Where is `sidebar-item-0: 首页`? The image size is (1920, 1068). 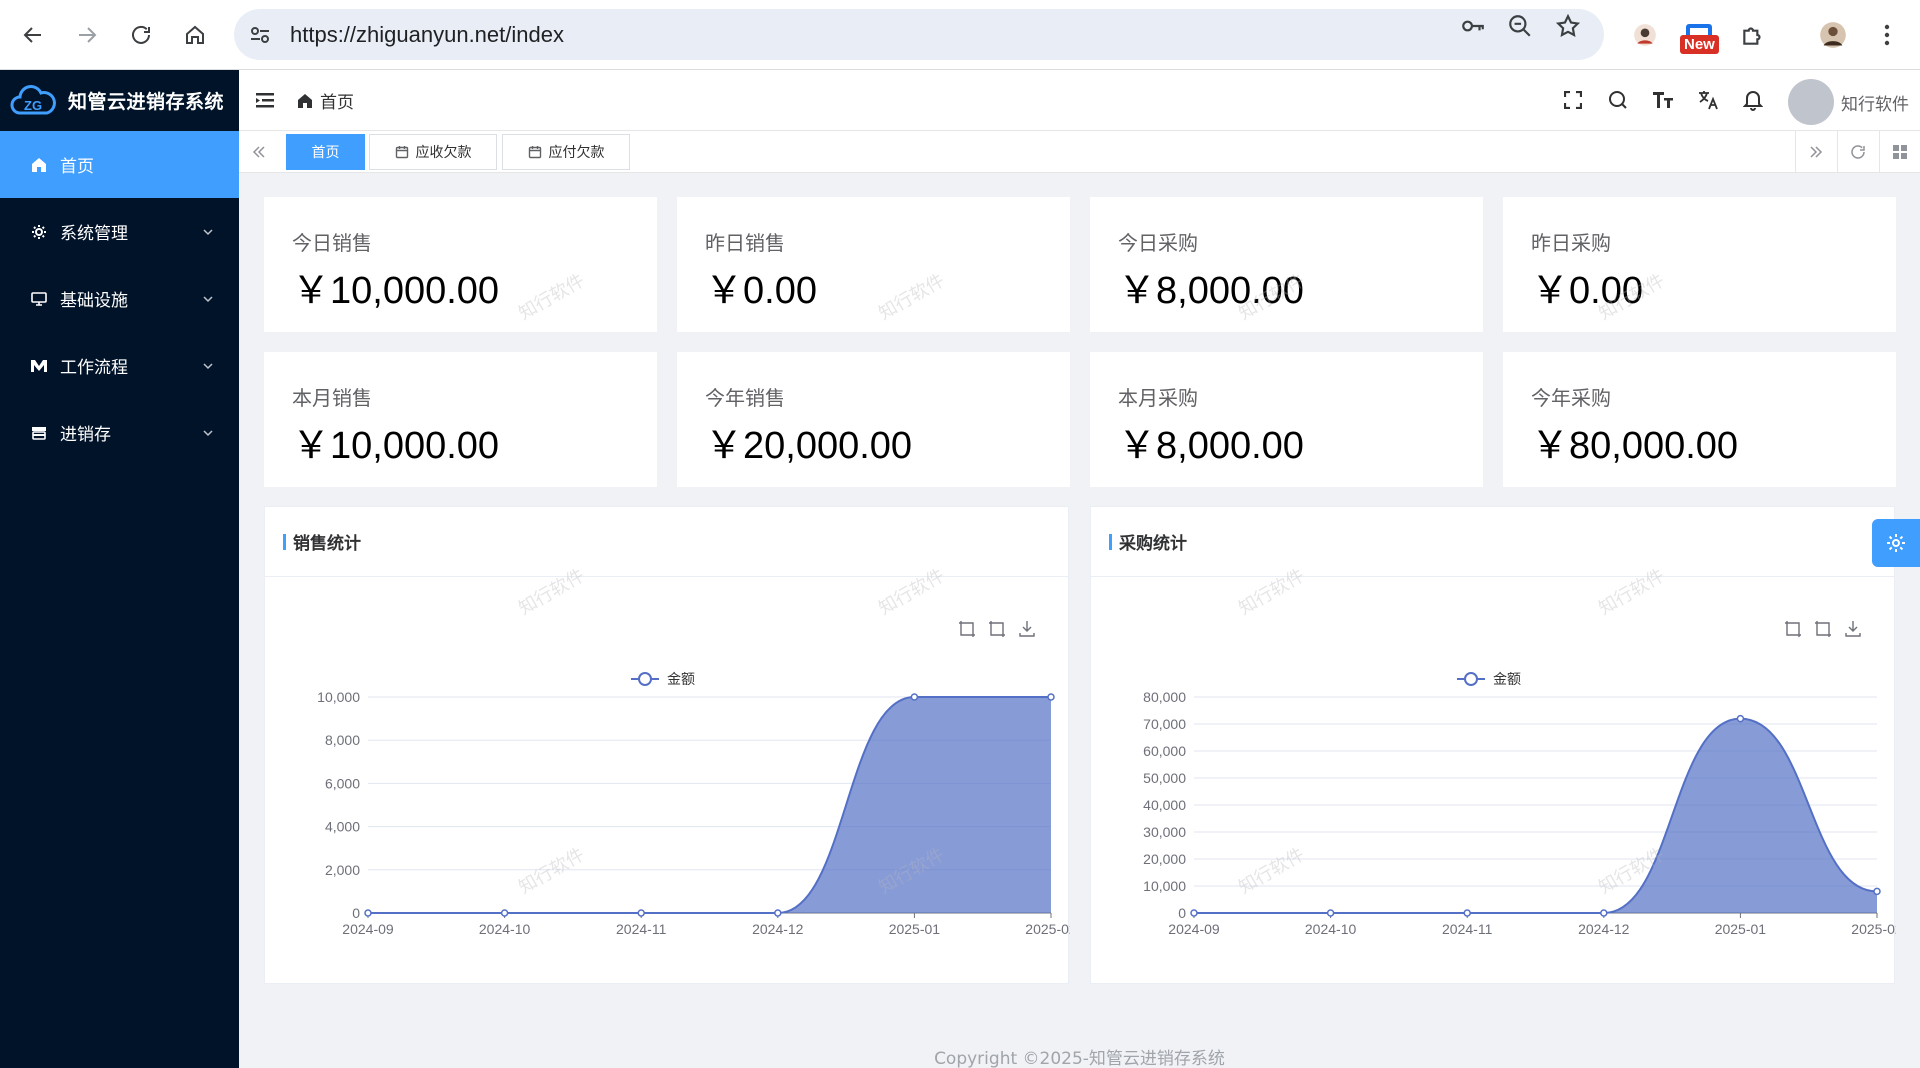
sidebar-item-0: 首页 is located at coordinates (119, 164).